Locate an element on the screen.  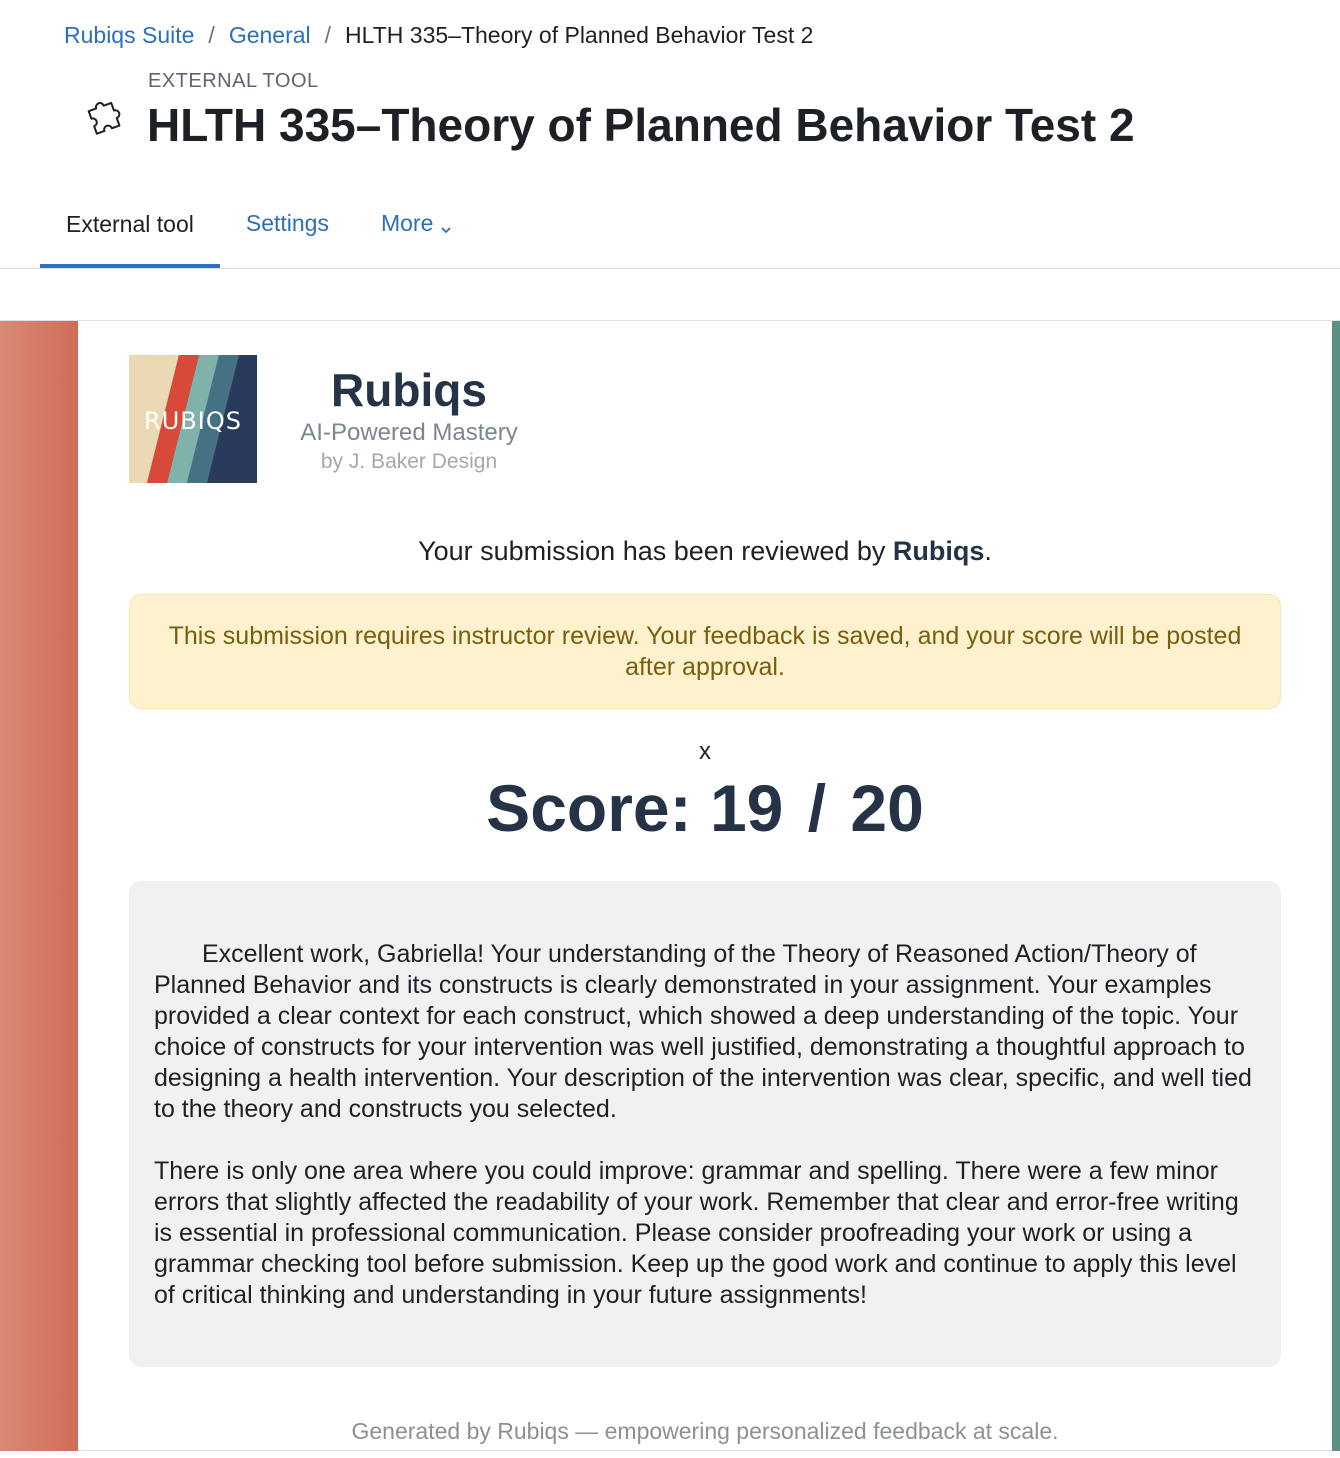
rubiqs-logo: RUBIQS is located at coordinates (193, 419).